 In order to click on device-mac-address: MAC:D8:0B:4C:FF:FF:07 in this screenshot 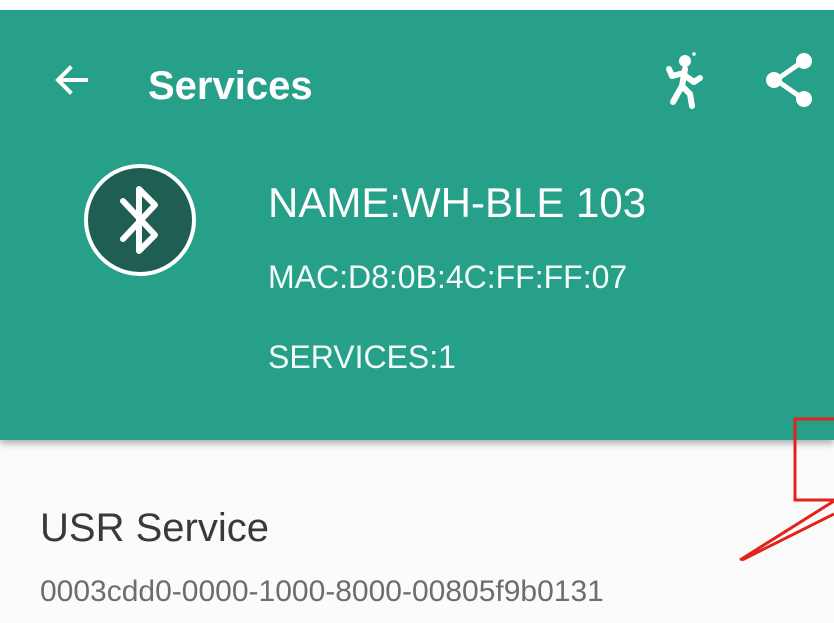, I will do `click(448, 277)`.